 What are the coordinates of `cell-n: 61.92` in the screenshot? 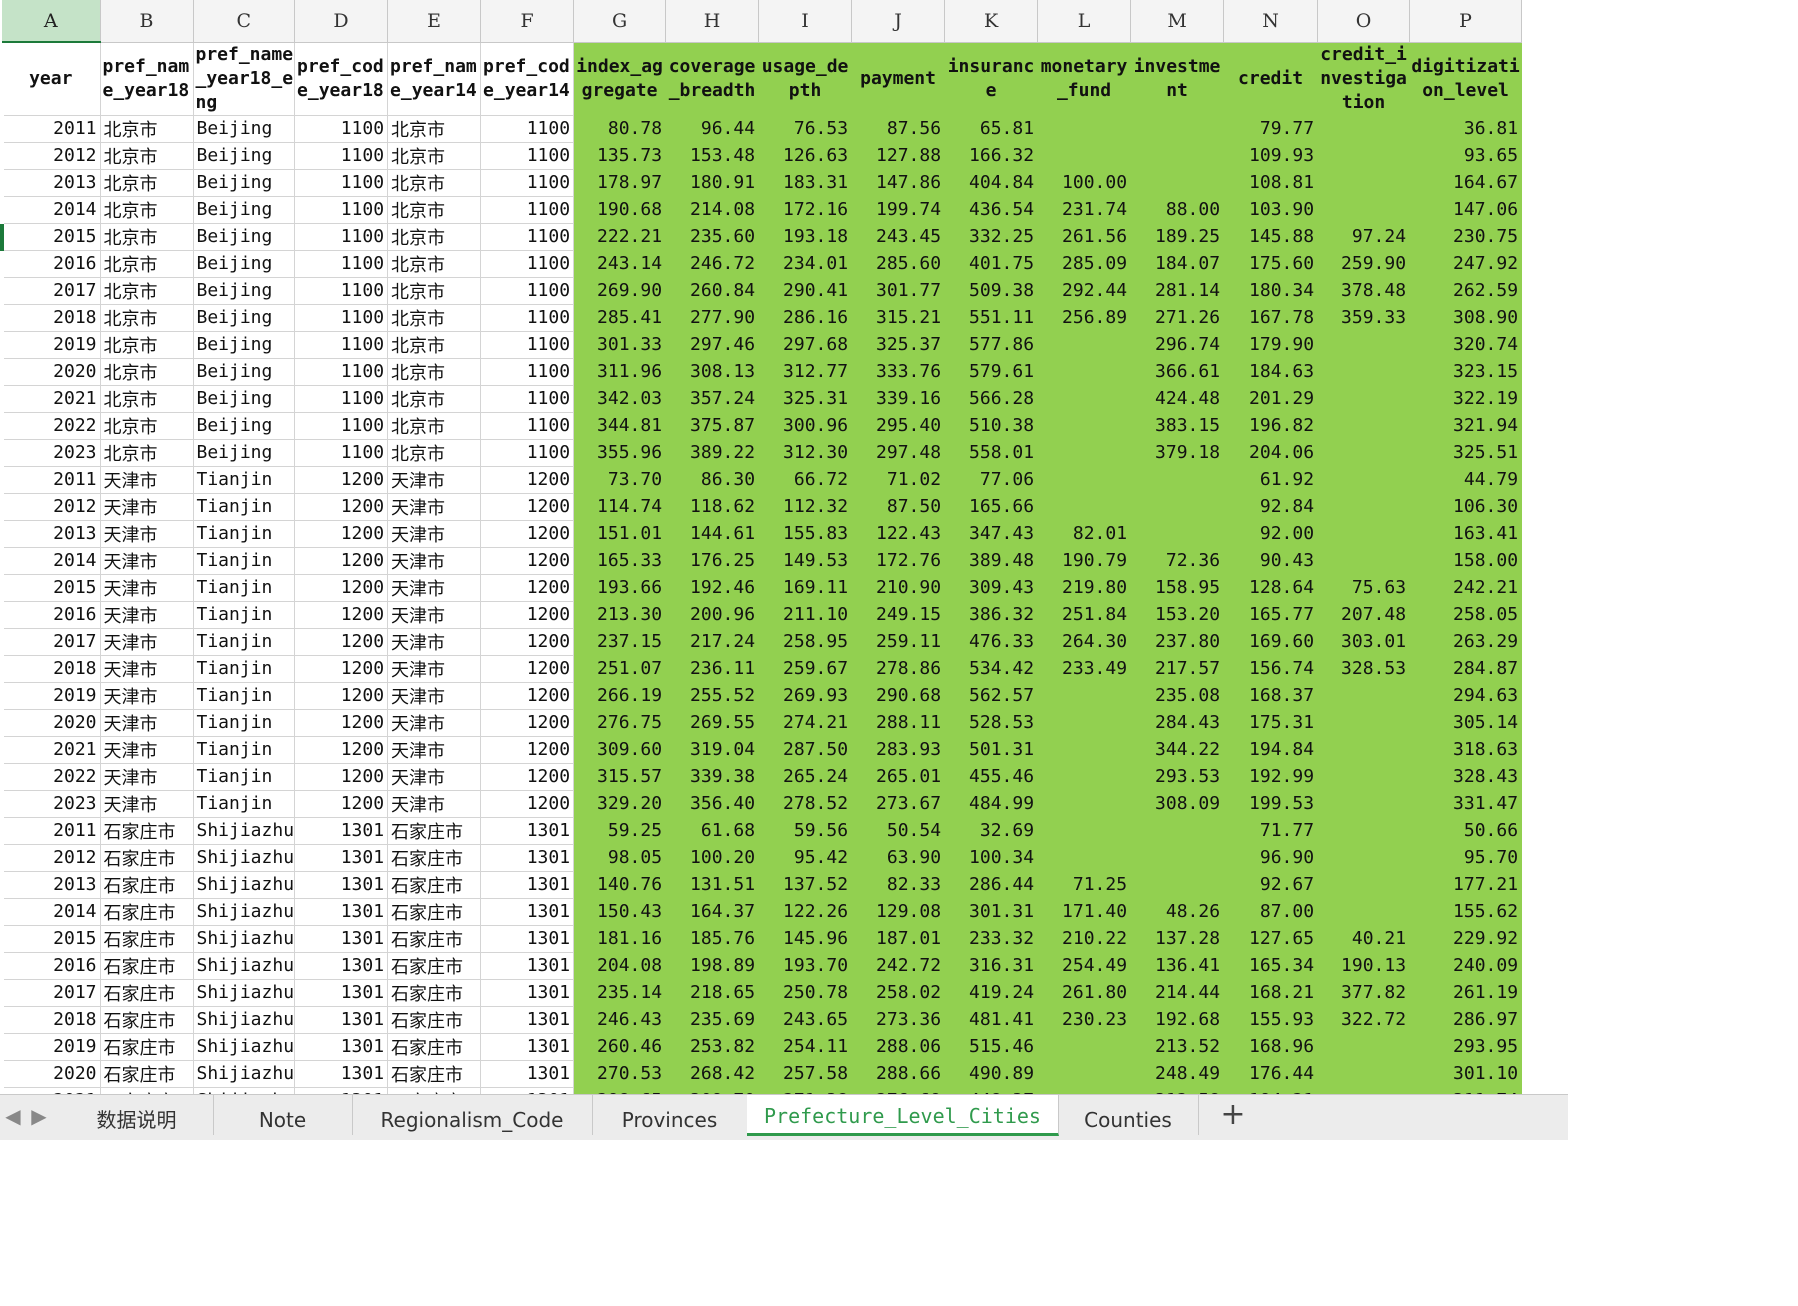 It's located at (1271, 480).